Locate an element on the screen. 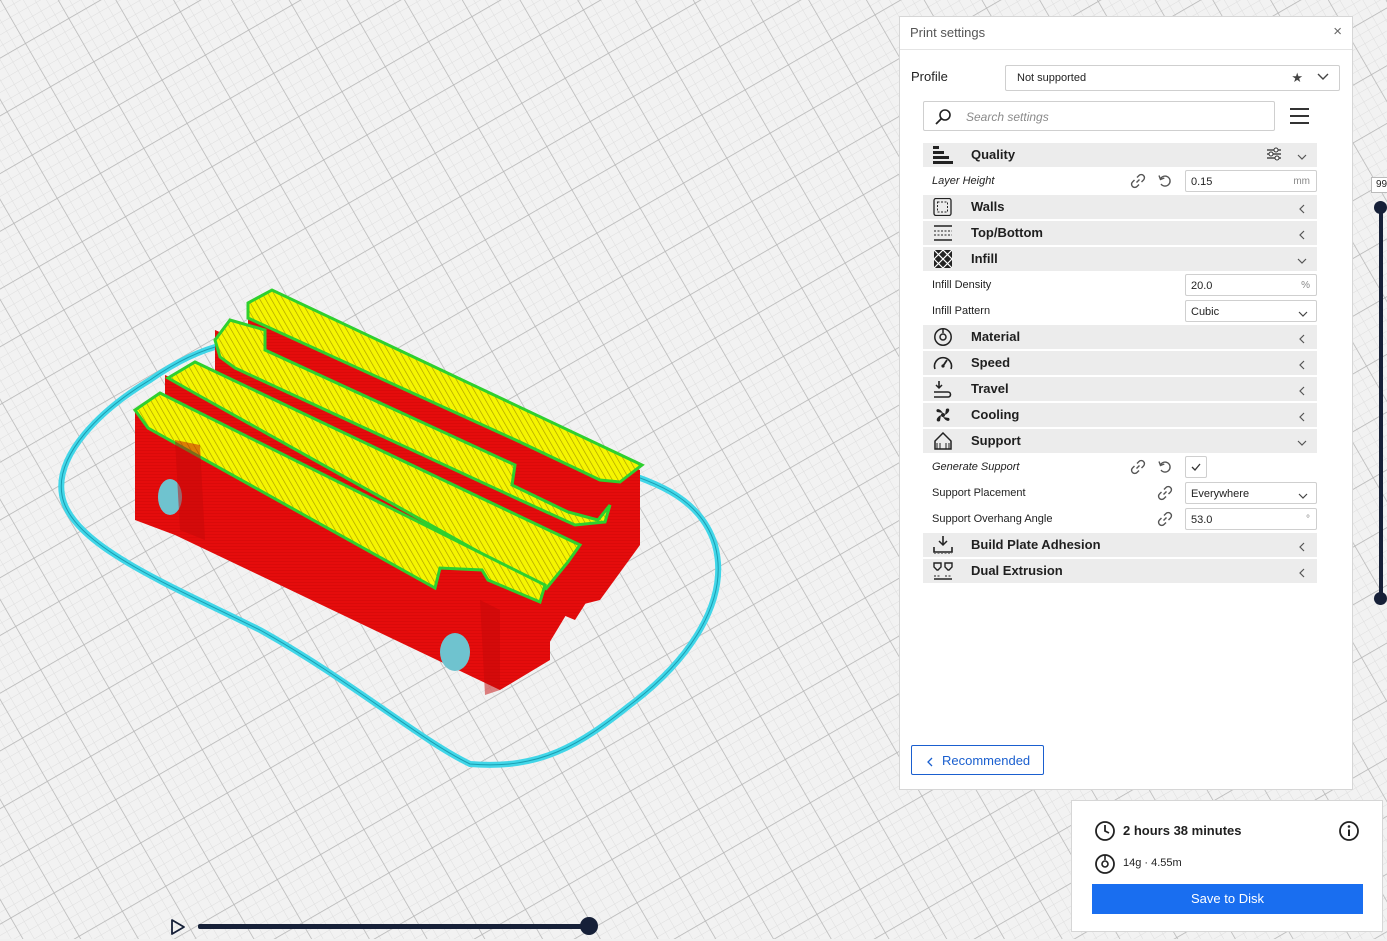 The width and height of the screenshot is (1387, 941). setting-label: Support Placement is located at coordinates (979, 493).